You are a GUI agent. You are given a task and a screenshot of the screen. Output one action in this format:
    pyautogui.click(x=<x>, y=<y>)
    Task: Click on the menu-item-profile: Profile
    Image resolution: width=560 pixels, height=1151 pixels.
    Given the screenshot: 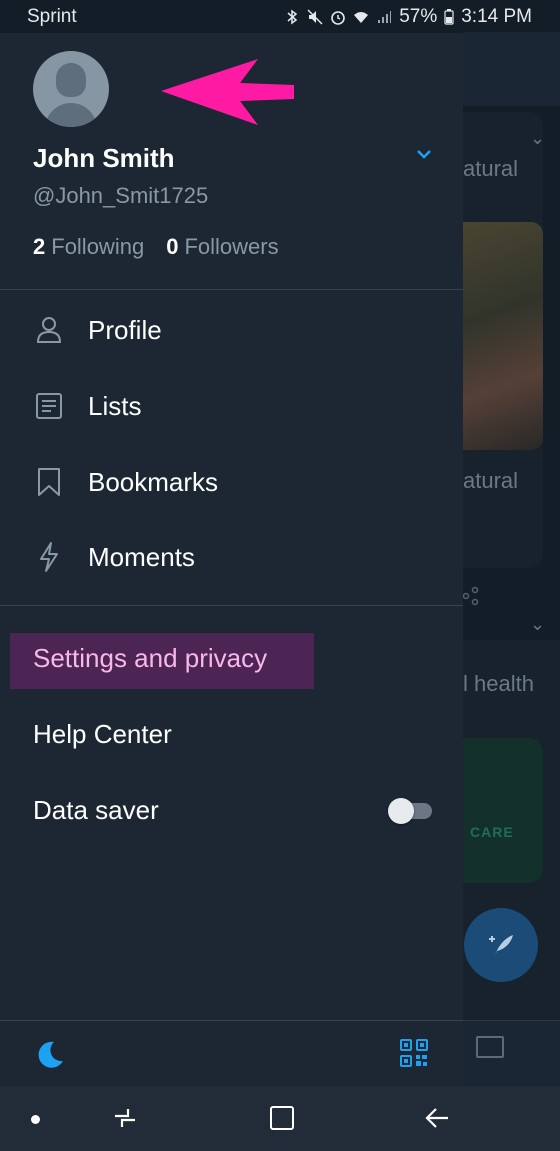 What is the action you would take?
    pyautogui.click(x=231, y=330)
    